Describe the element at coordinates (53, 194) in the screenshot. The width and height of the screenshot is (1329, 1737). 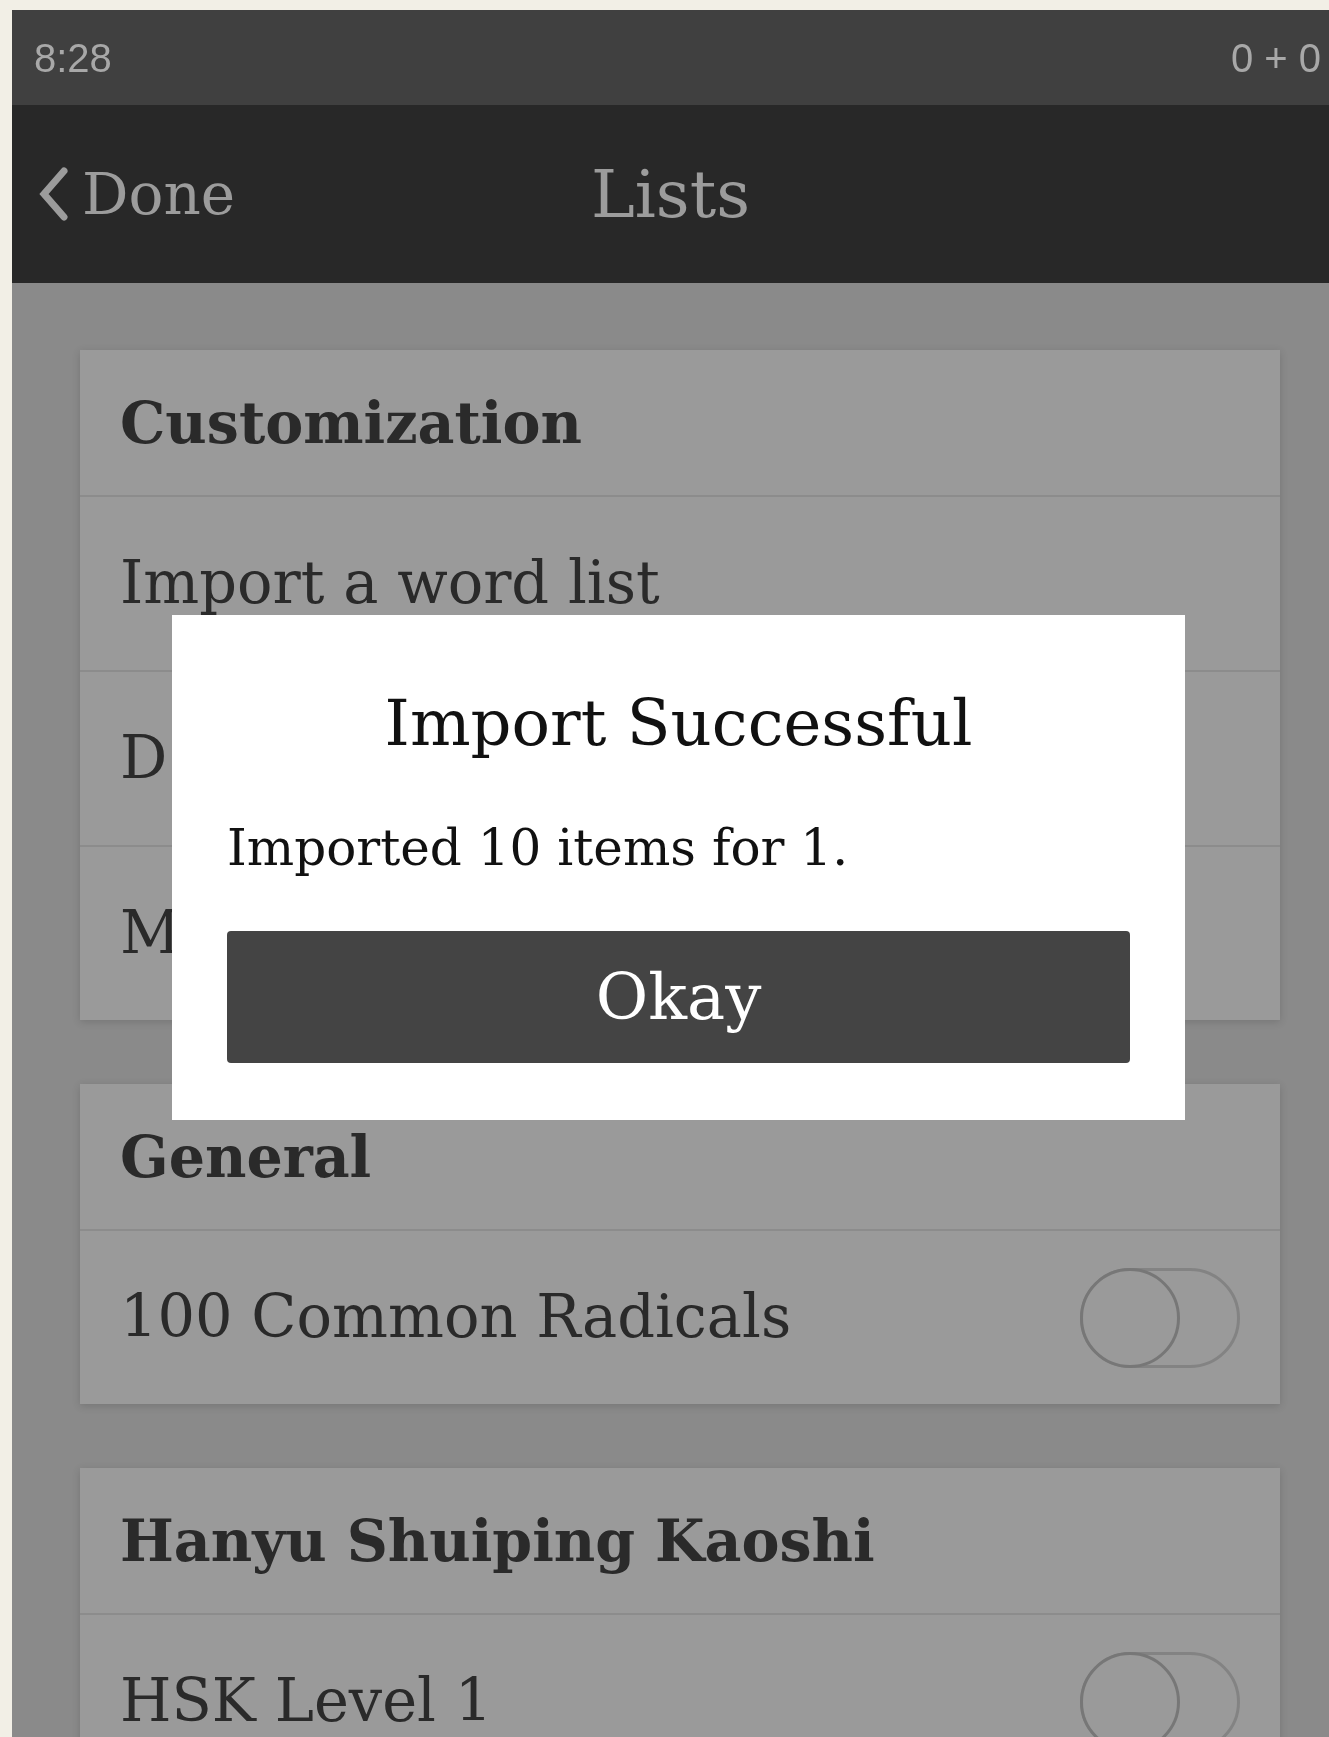
I see `chevron-left-icon` at that location.